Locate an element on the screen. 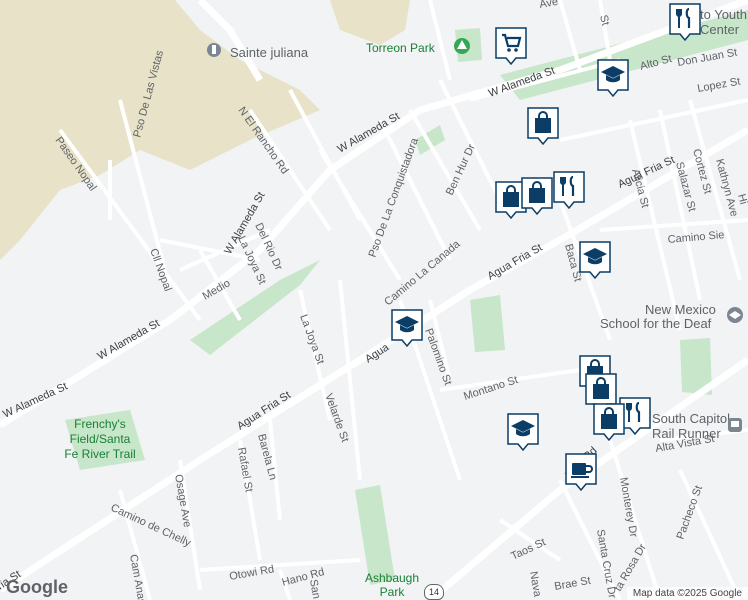 The width and height of the screenshot is (748, 600). poi-label-nm-school: New Mexico is located at coordinates (680, 309).